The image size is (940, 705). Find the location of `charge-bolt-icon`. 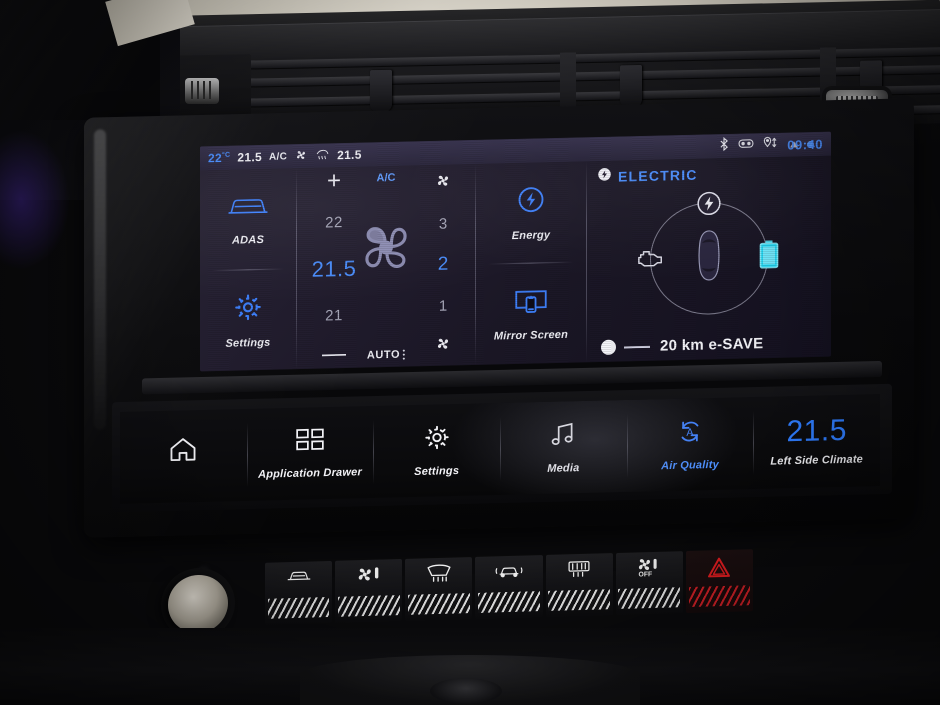

charge-bolt-icon is located at coordinates (709, 206).